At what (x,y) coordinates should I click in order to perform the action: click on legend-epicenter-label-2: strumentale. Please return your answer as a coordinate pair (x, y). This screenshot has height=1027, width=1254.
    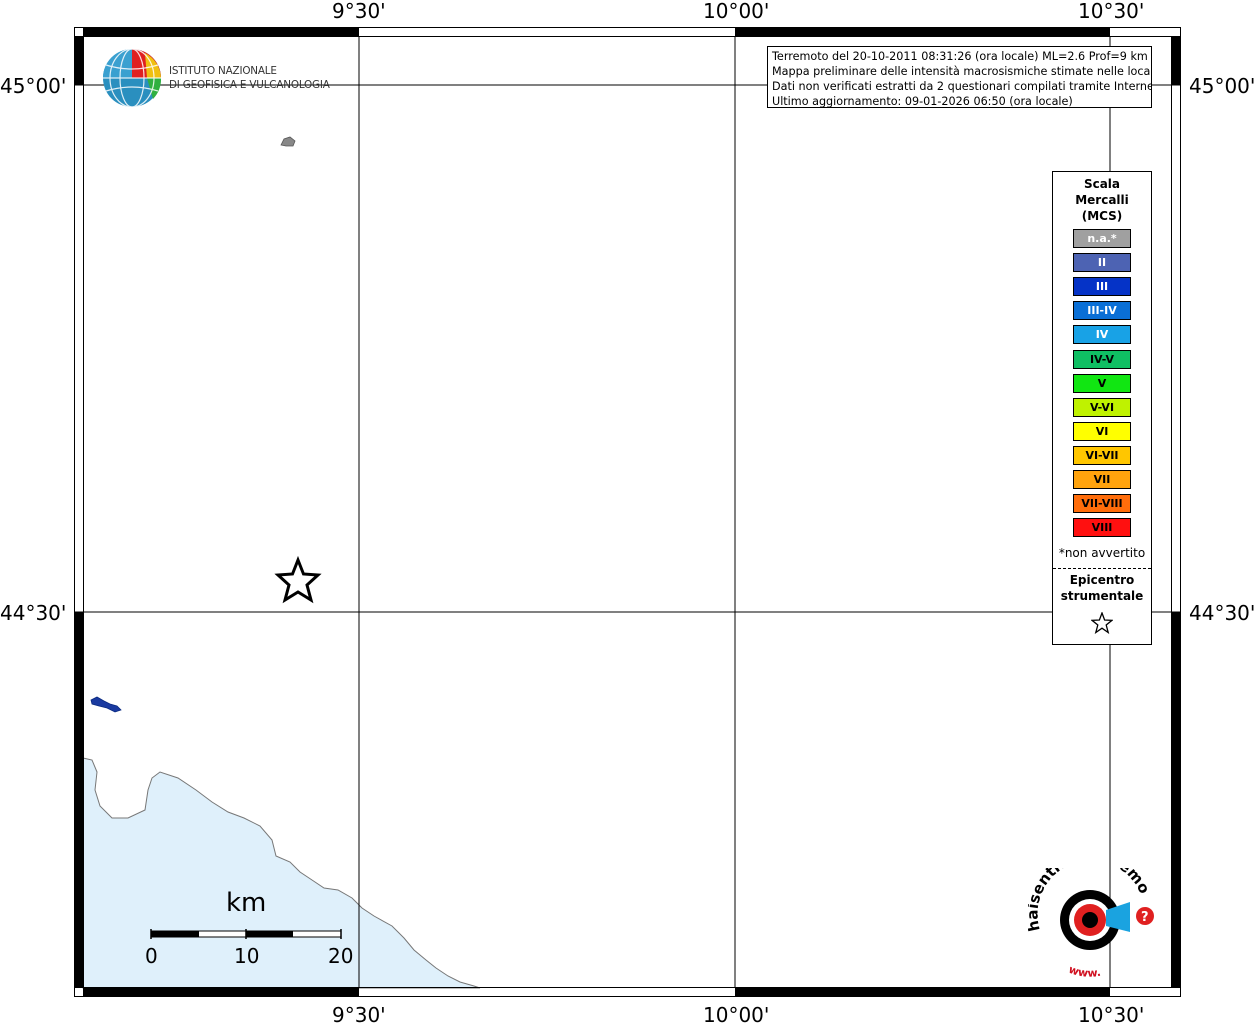
    Looking at the image, I should click on (1102, 596).